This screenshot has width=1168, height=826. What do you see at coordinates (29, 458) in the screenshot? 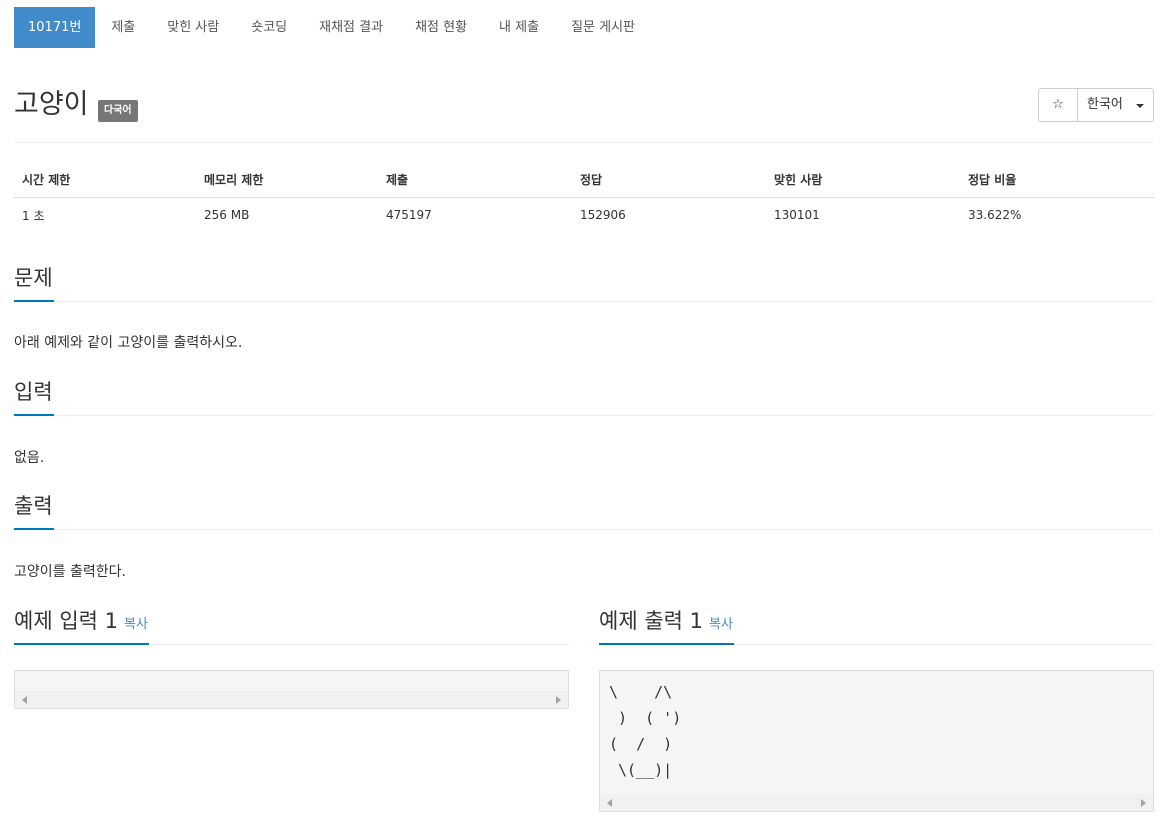
I see `input-description: 없음.` at bounding box center [29, 458].